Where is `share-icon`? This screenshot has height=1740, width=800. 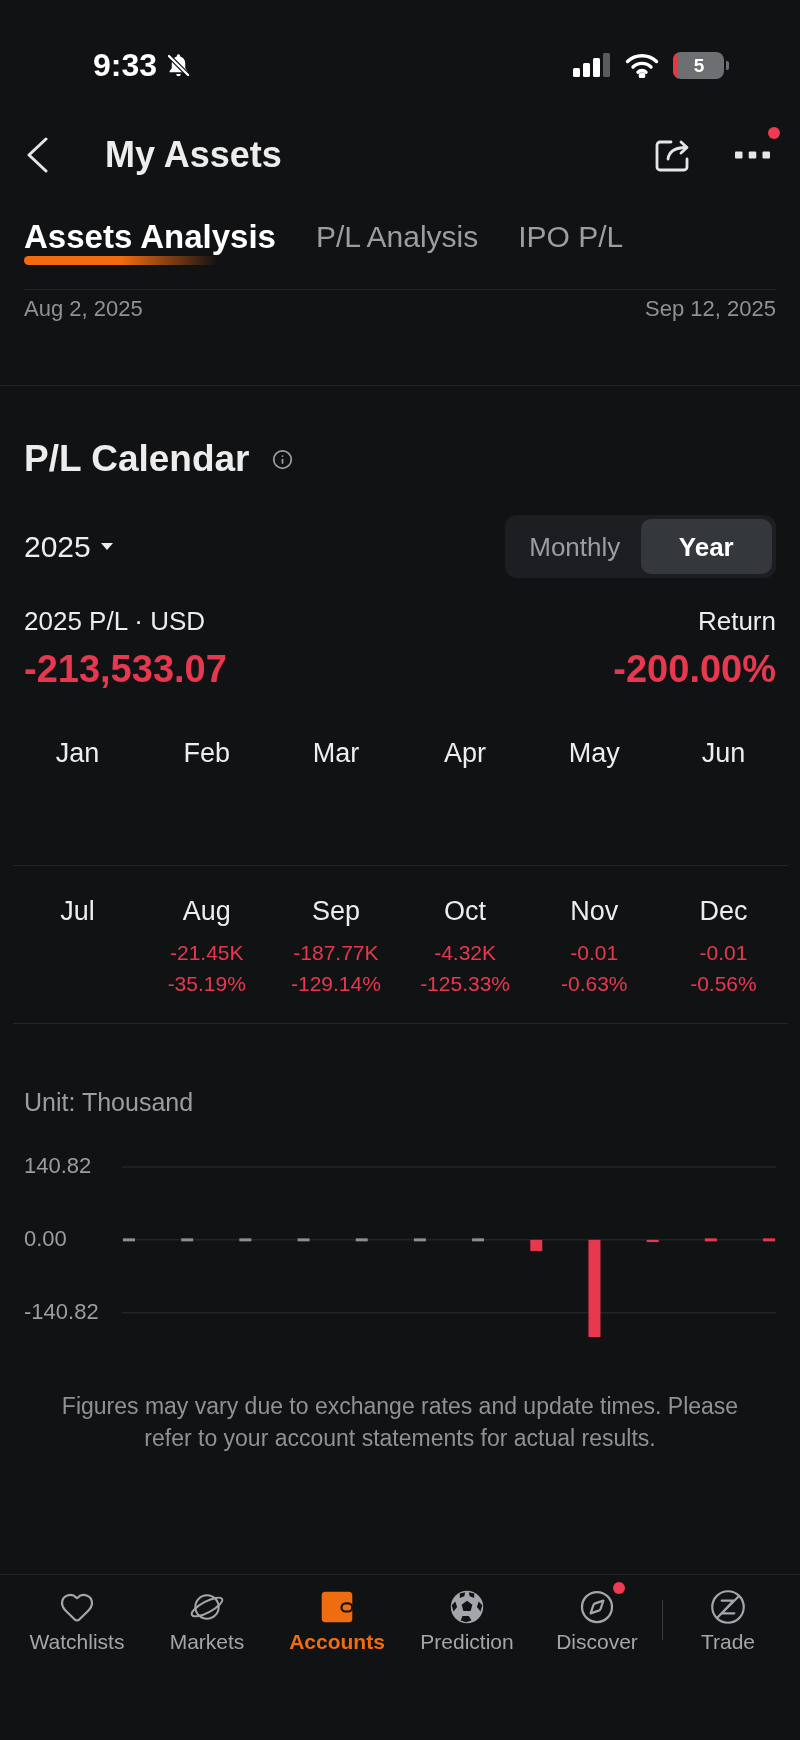 share-icon is located at coordinates (673, 155).